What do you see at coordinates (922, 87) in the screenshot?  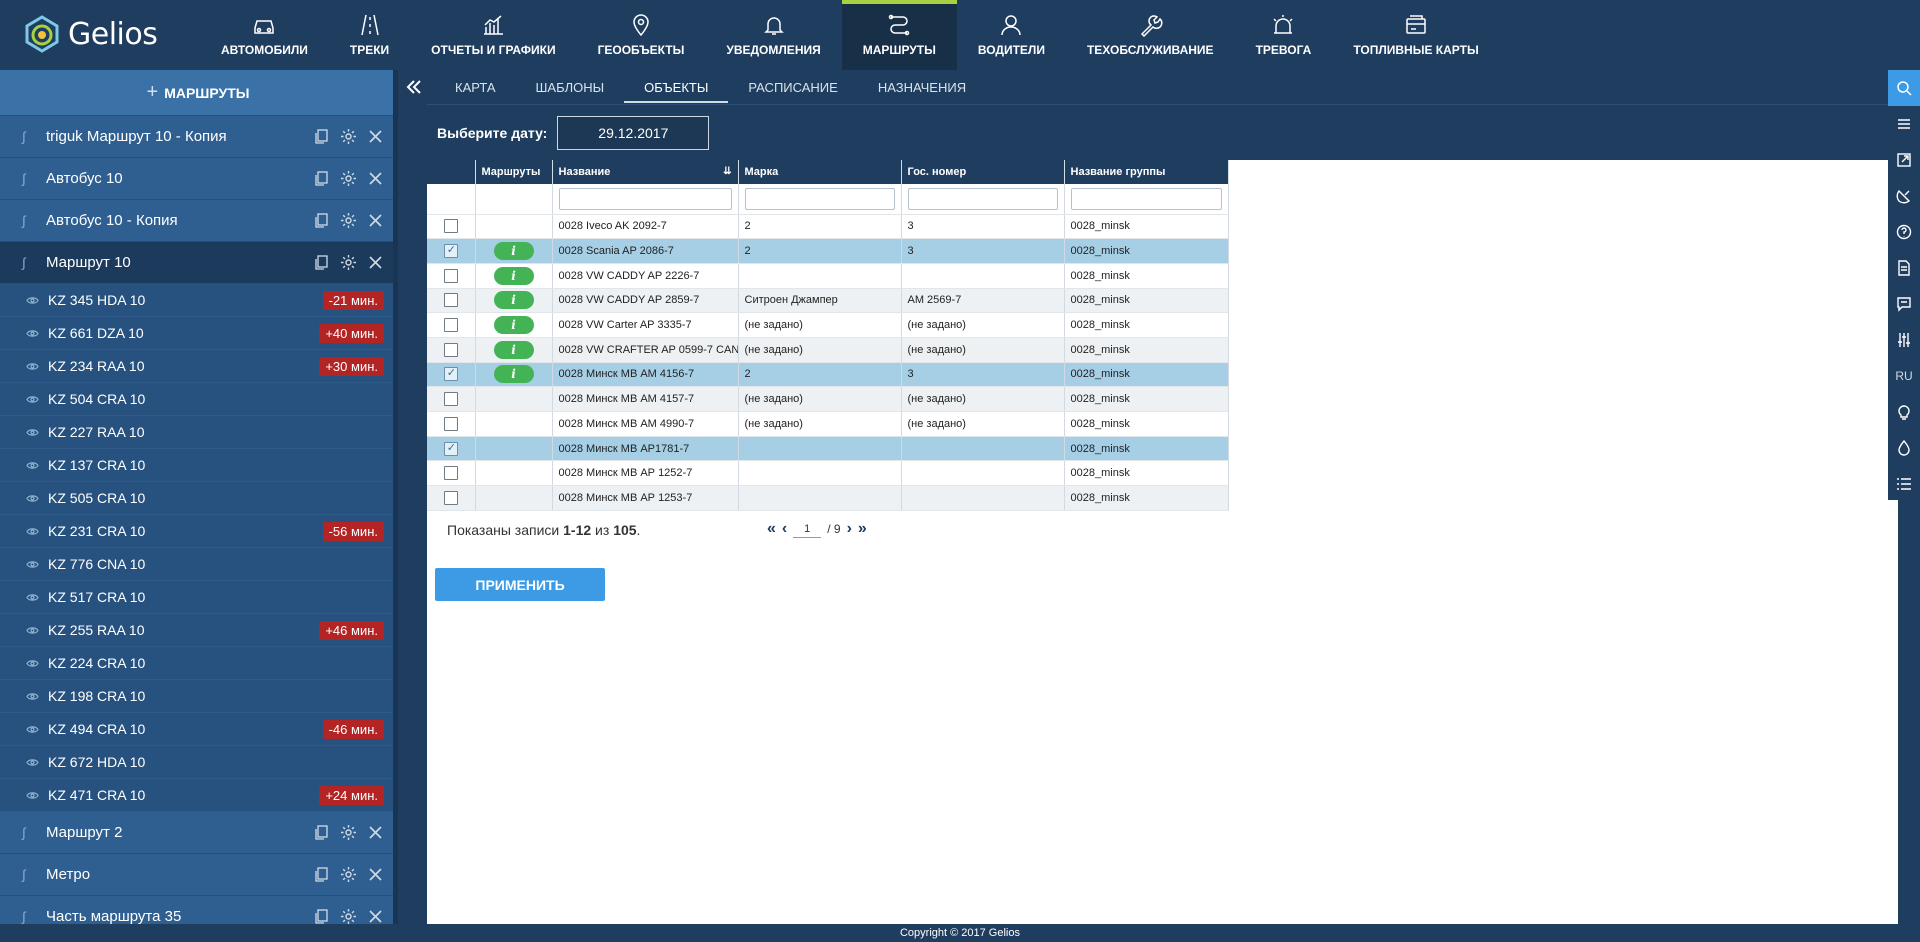 I see `tab-4: НАЗНАЧЕНИЯ` at bounding box center [922, 87].